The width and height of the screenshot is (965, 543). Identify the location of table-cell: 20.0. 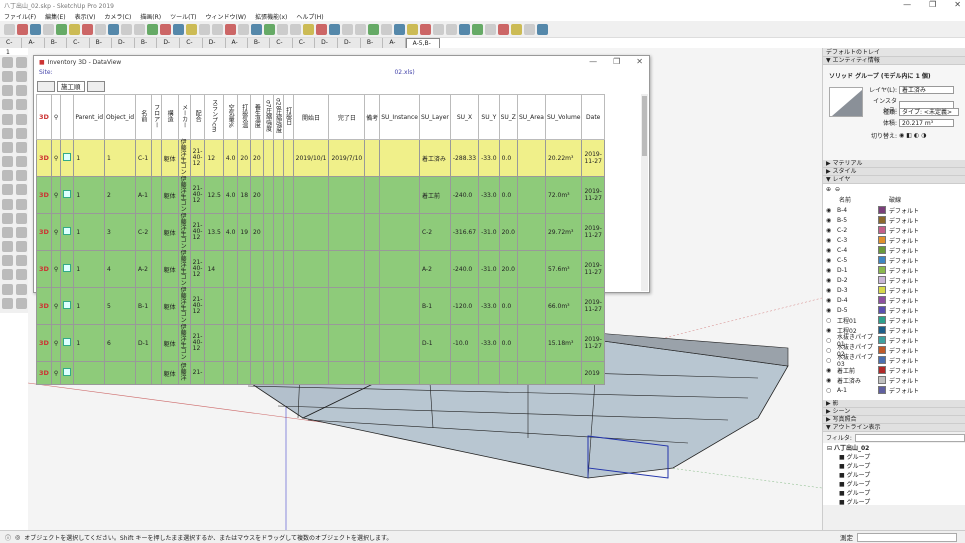
(508, 269).